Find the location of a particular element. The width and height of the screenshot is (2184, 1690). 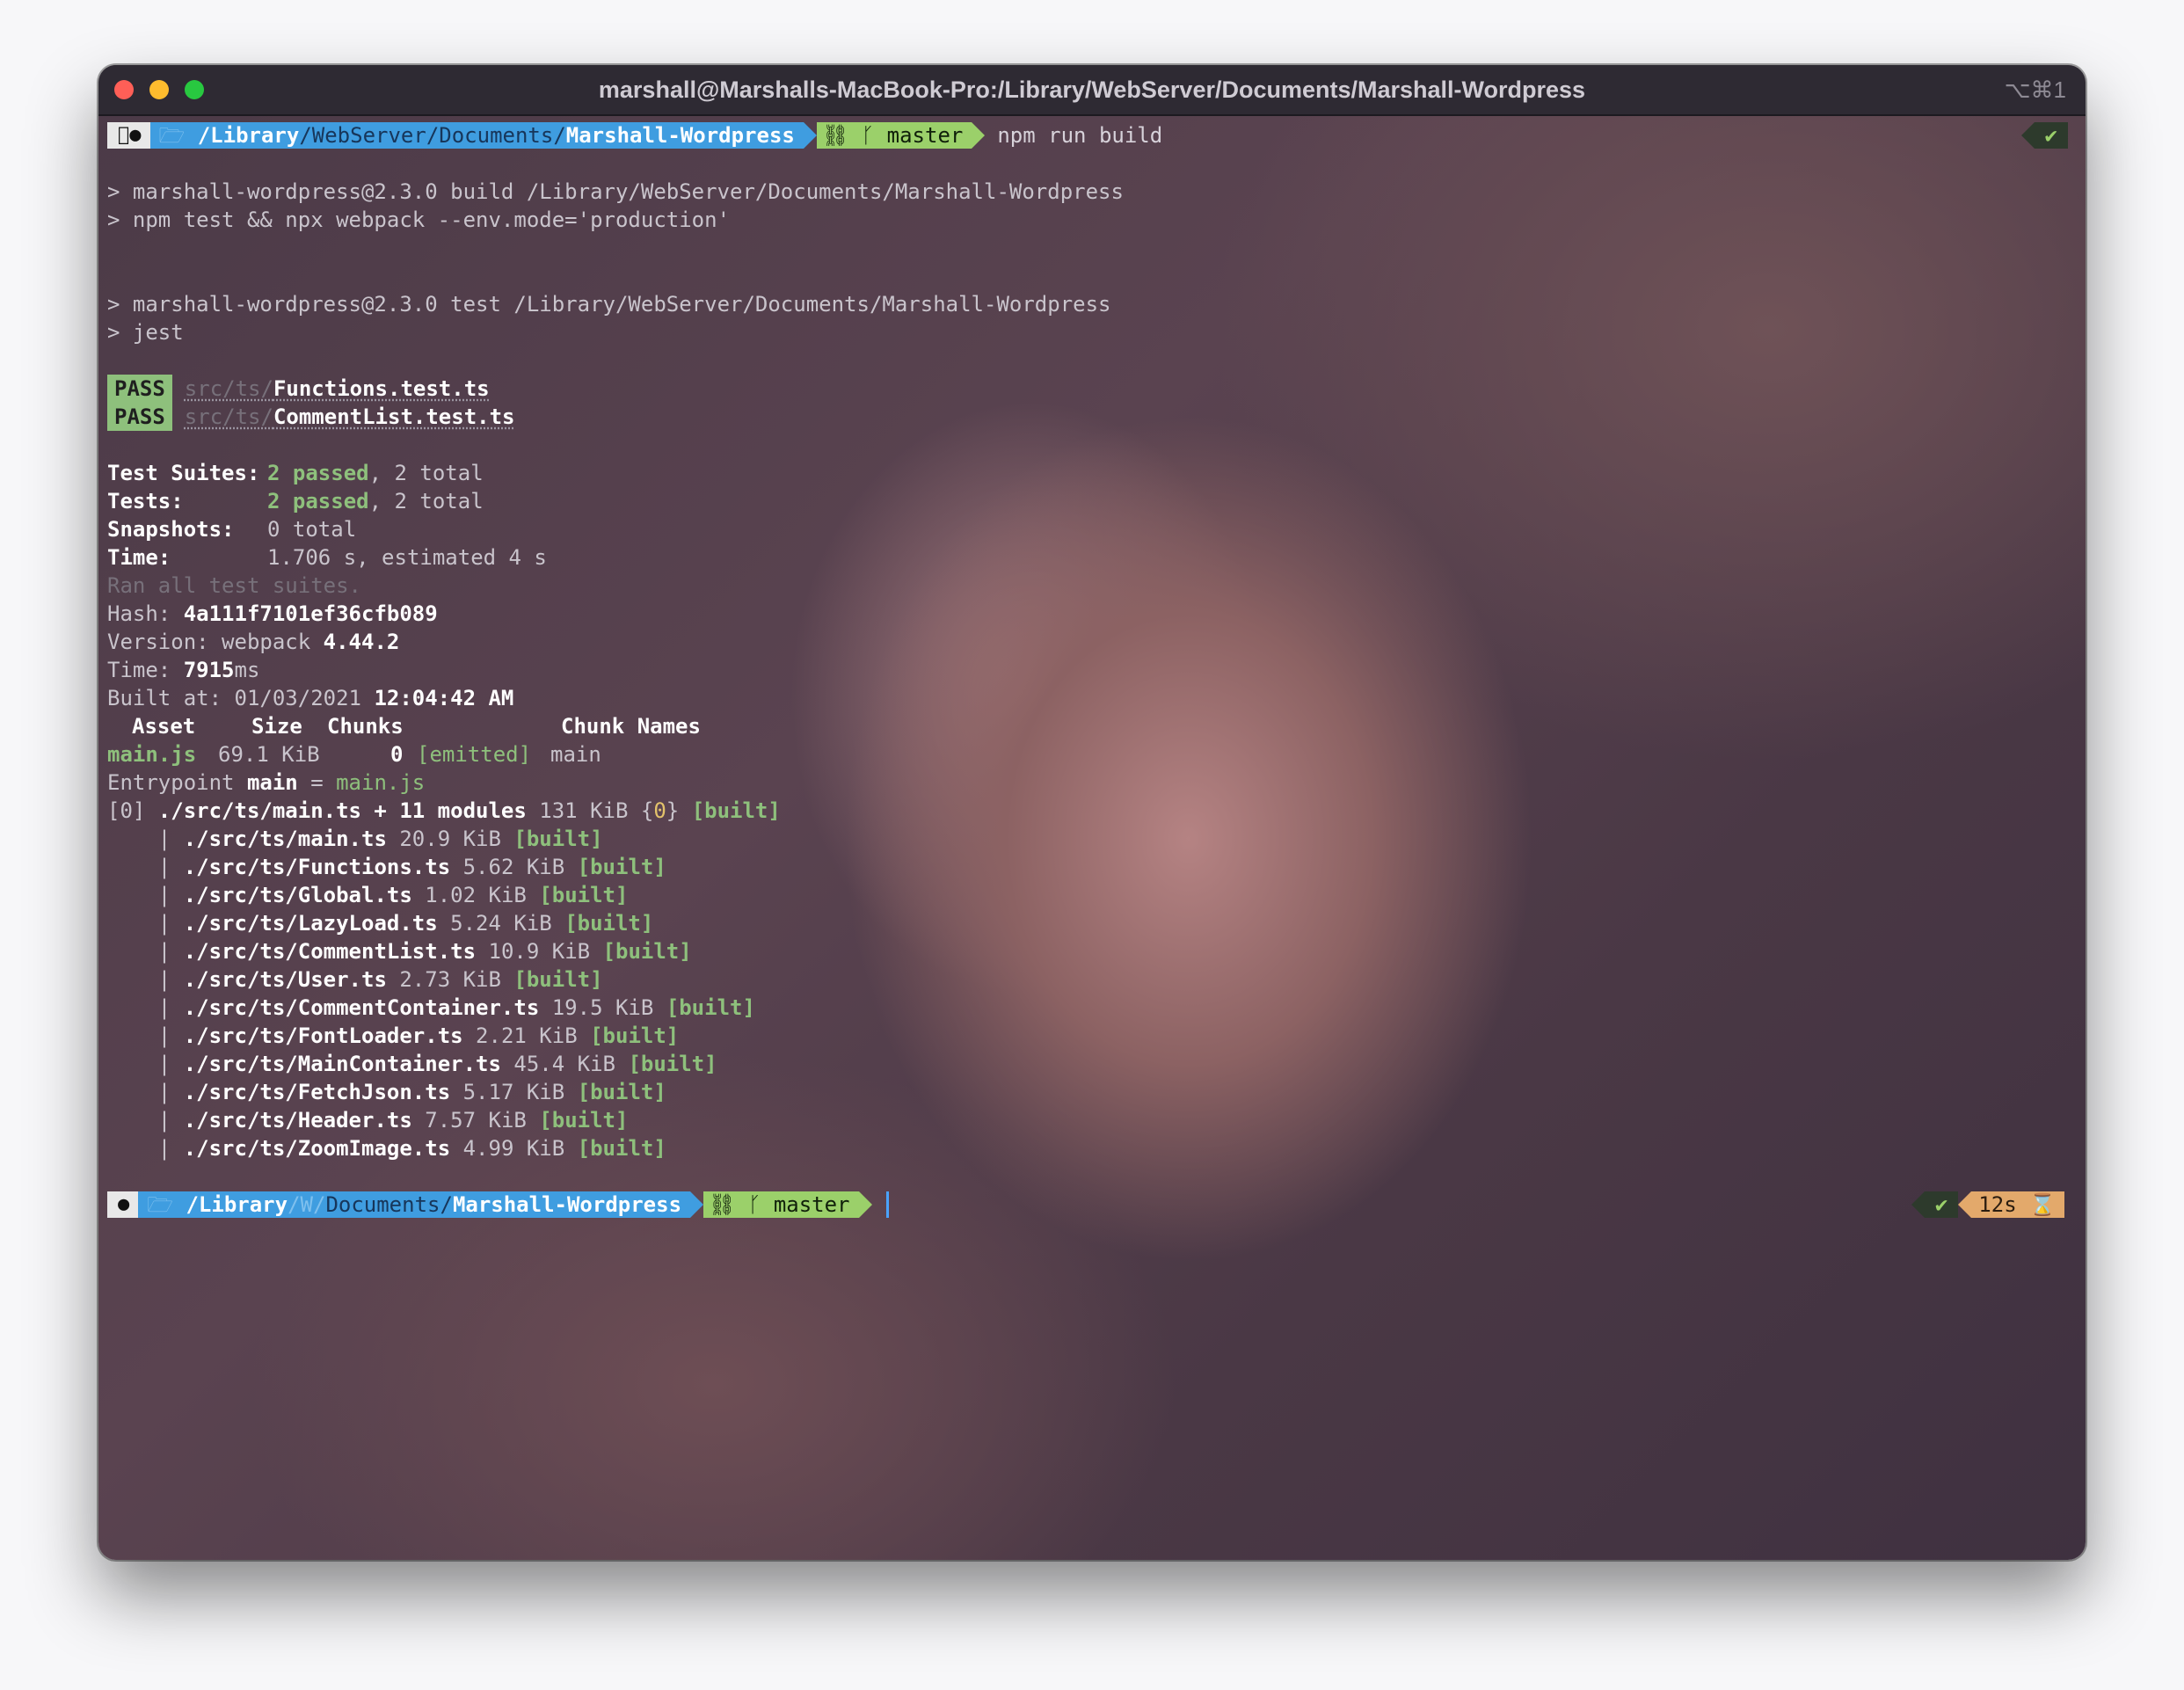

webpack-built-at: Built at: 01/03/2021 12:04:42 AM is located at coordinates (1092, 698).